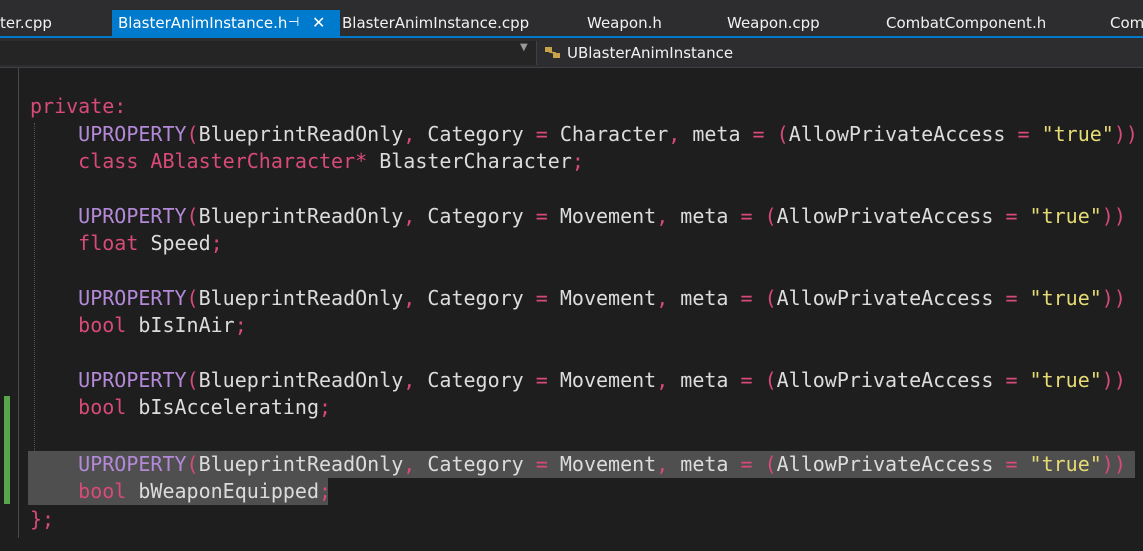 This screenshot has width=1143, height=551. Describe the element at coordinates (293, 23) in the screenshot. I see `pin-icon: ⊣` at that location.